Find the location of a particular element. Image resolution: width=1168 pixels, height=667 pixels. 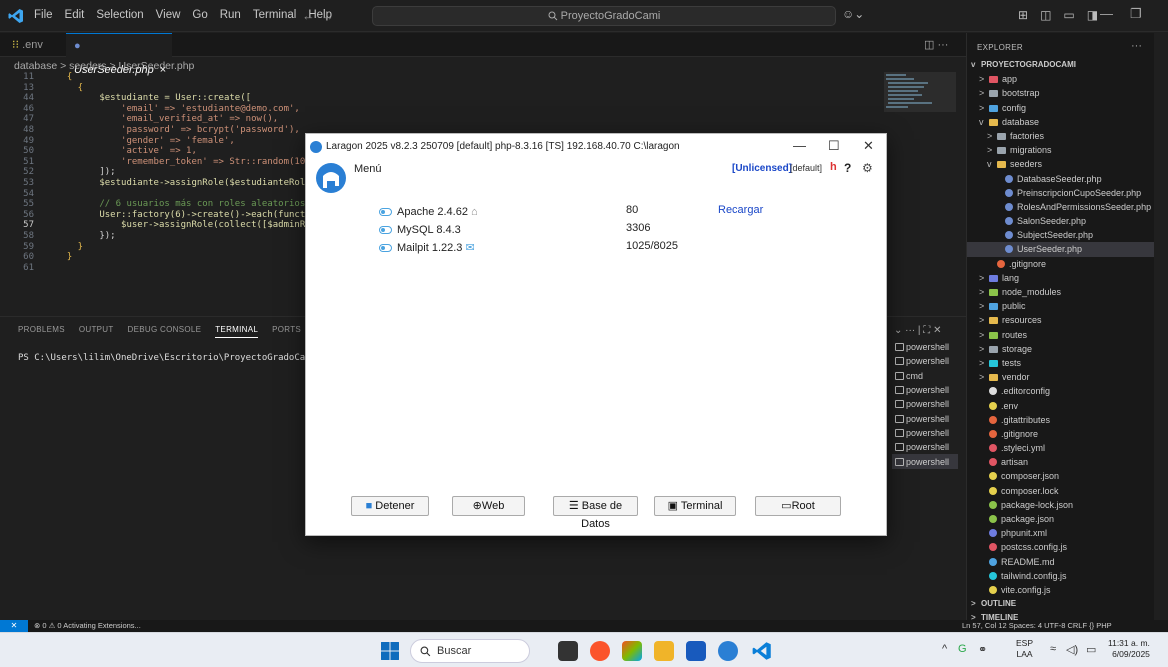

tree-item: > resources is located at coordinates (1061, 320).